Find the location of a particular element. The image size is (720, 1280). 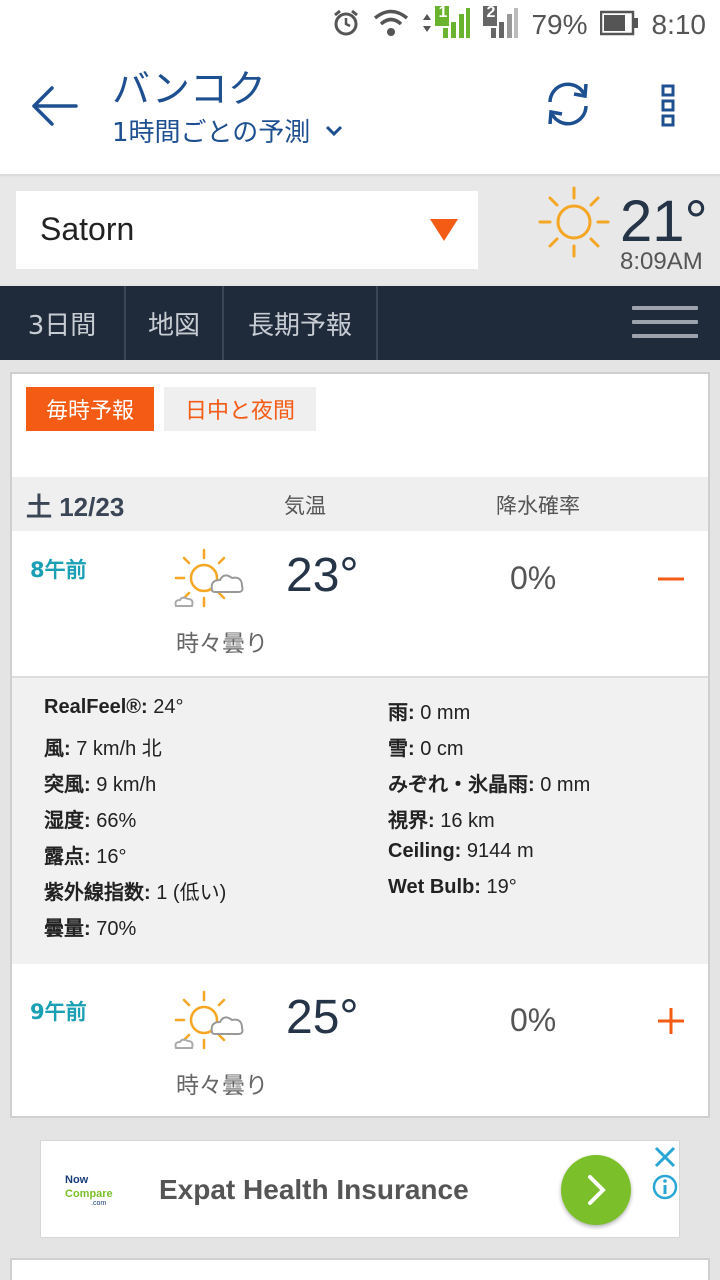

forecast-date: 土 12/23 is located at coordinates (75, 507).